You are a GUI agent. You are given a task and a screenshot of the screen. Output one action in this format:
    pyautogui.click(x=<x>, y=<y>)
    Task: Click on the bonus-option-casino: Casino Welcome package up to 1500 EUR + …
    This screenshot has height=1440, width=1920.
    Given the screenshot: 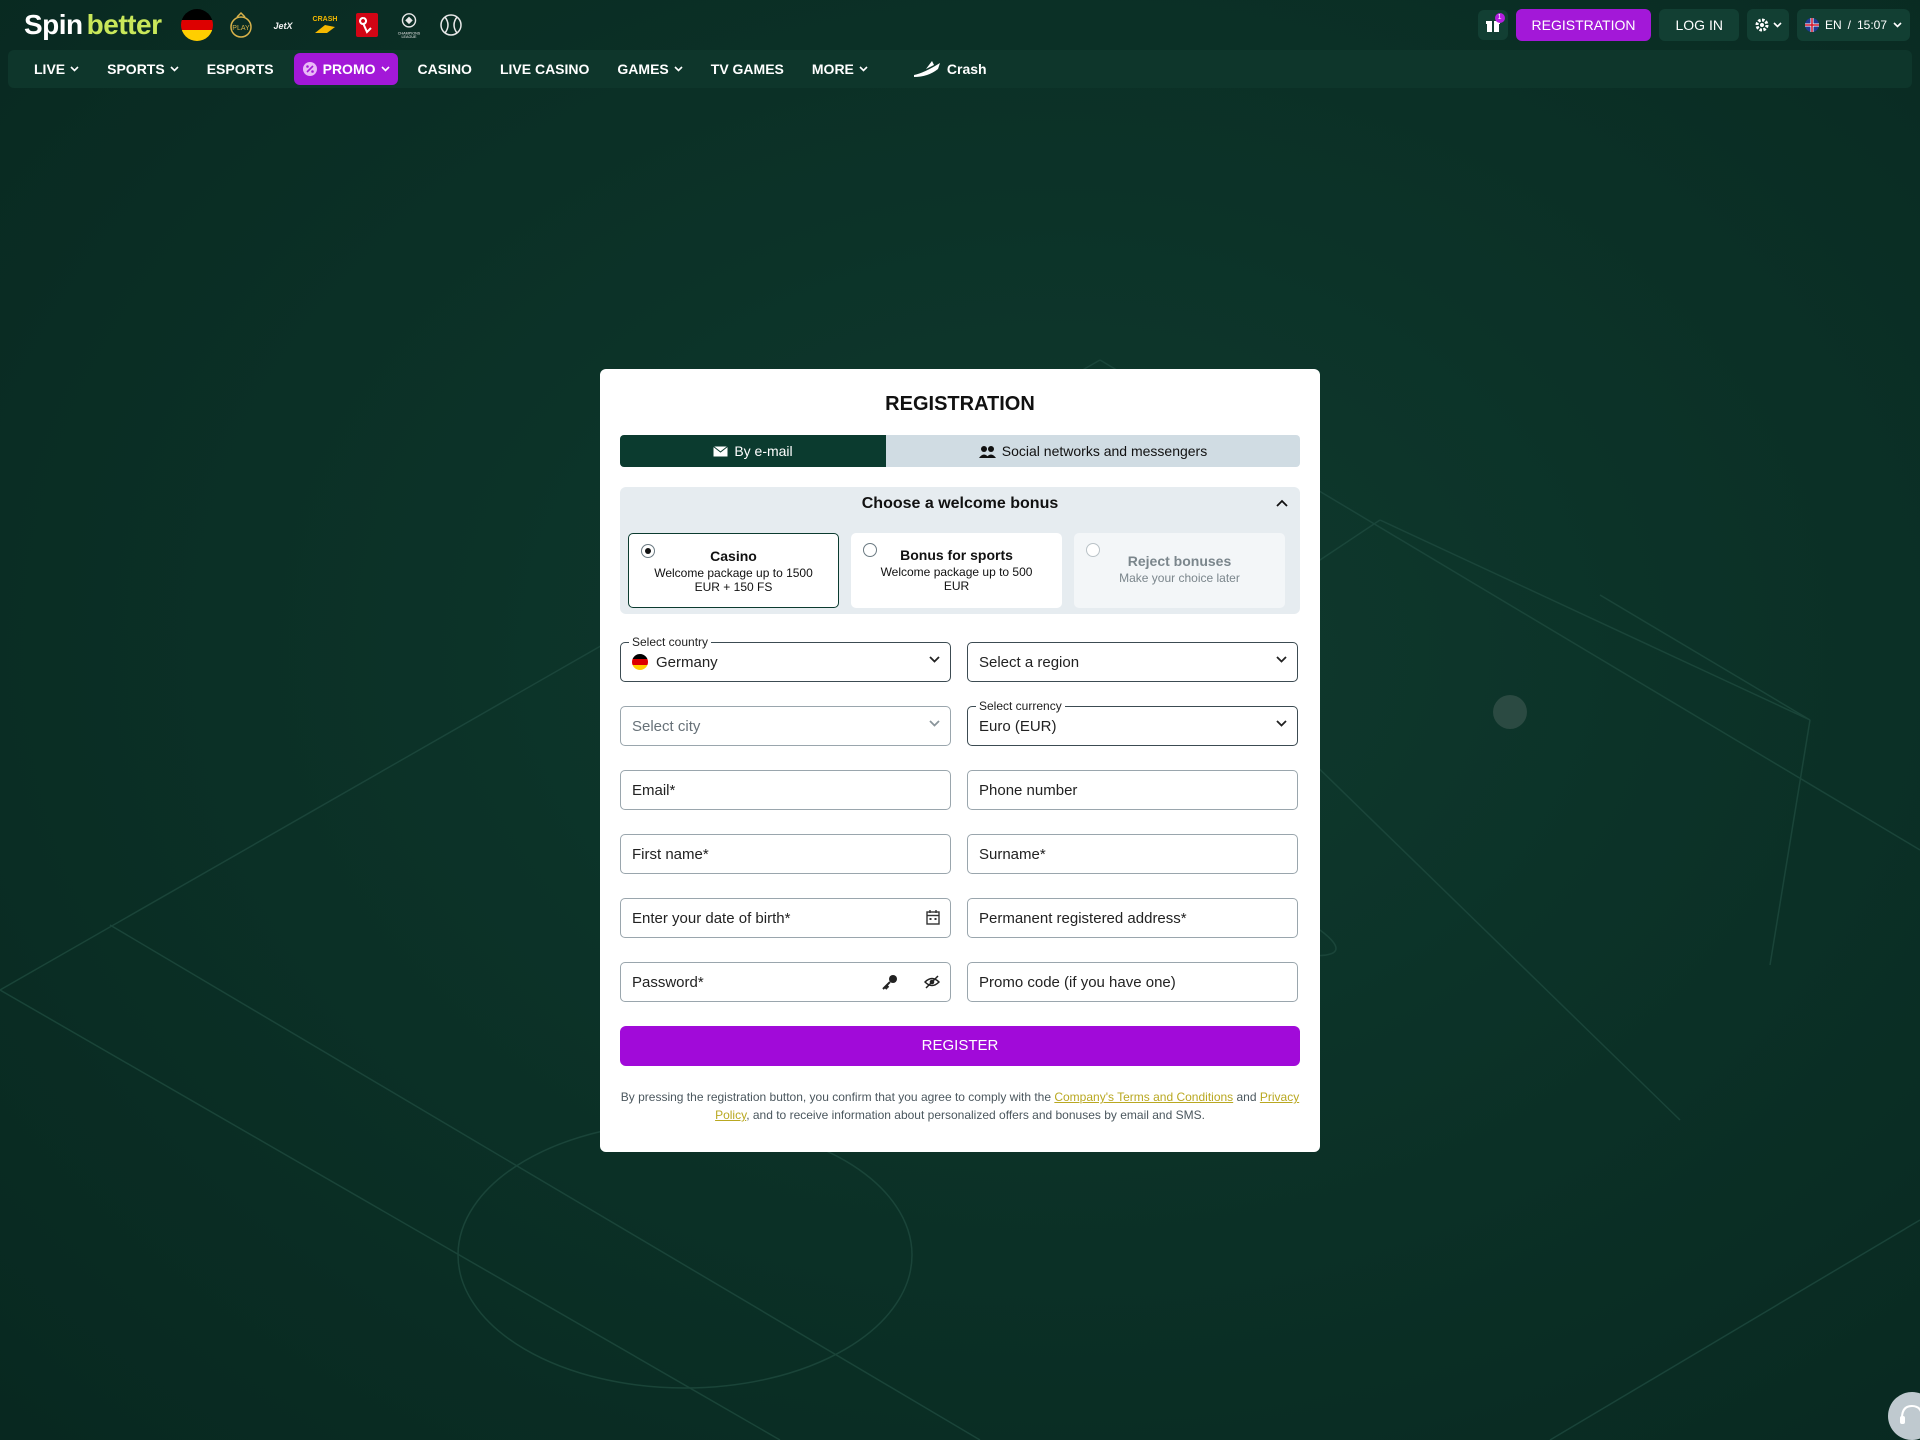 What is the action you would take?
    pyautogui.click(x=733, y=570)
    